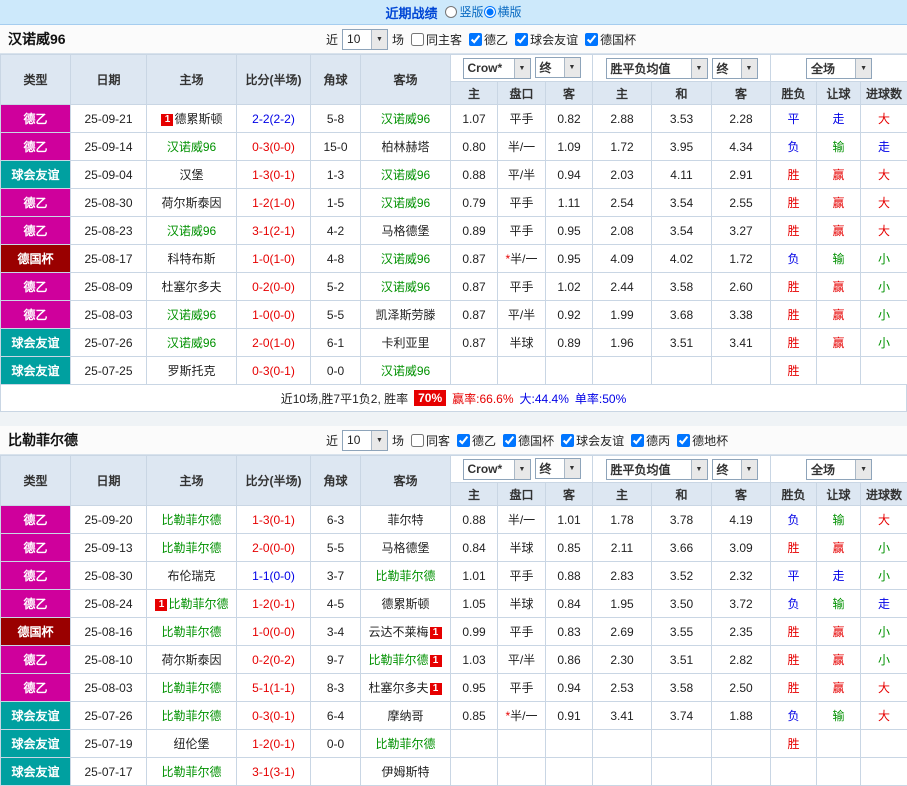  I want to click on asia-home-odds-cell: 1.05, so click(474, 604).